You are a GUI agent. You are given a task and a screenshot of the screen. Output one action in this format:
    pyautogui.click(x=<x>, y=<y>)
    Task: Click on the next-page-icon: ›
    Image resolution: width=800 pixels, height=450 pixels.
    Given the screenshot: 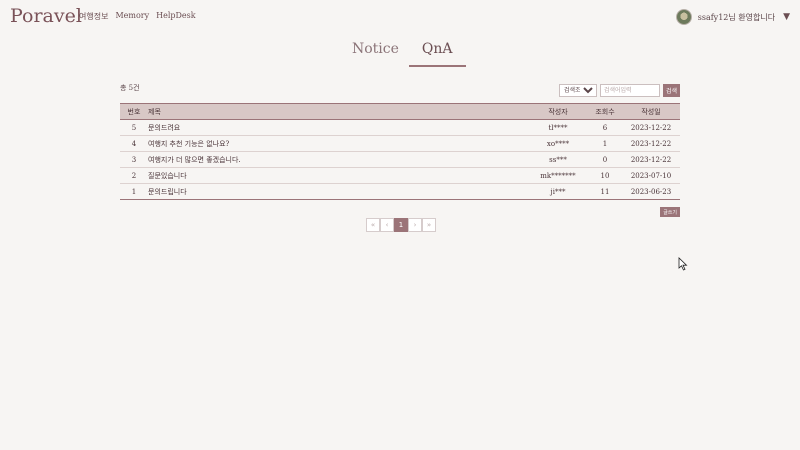 What is the action you would take?
    pyautogui.click(x=415, y=225)
    